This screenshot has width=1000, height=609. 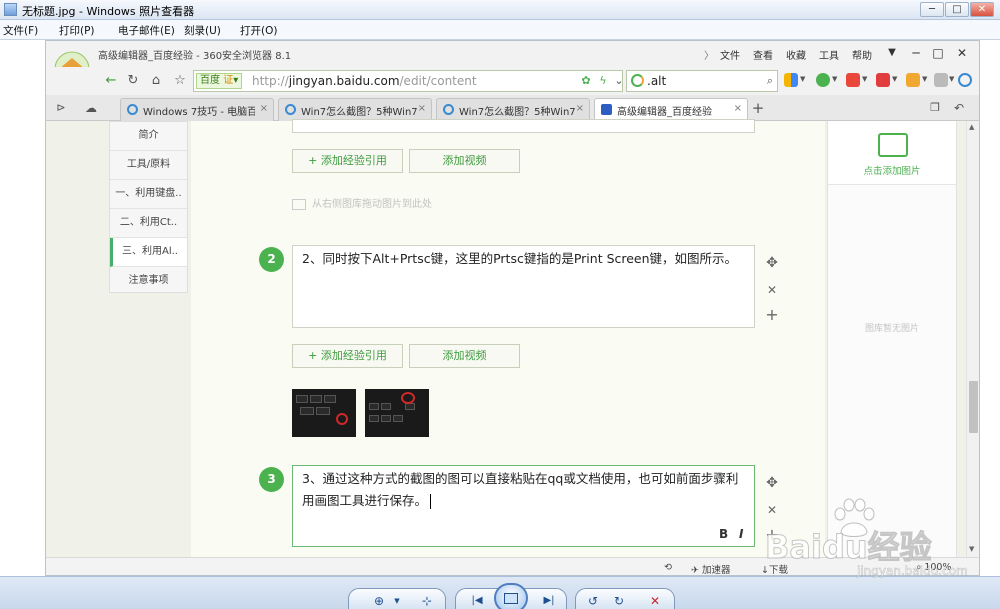 I want to click on delete-icon: ✕, so click(x=772, y=290).